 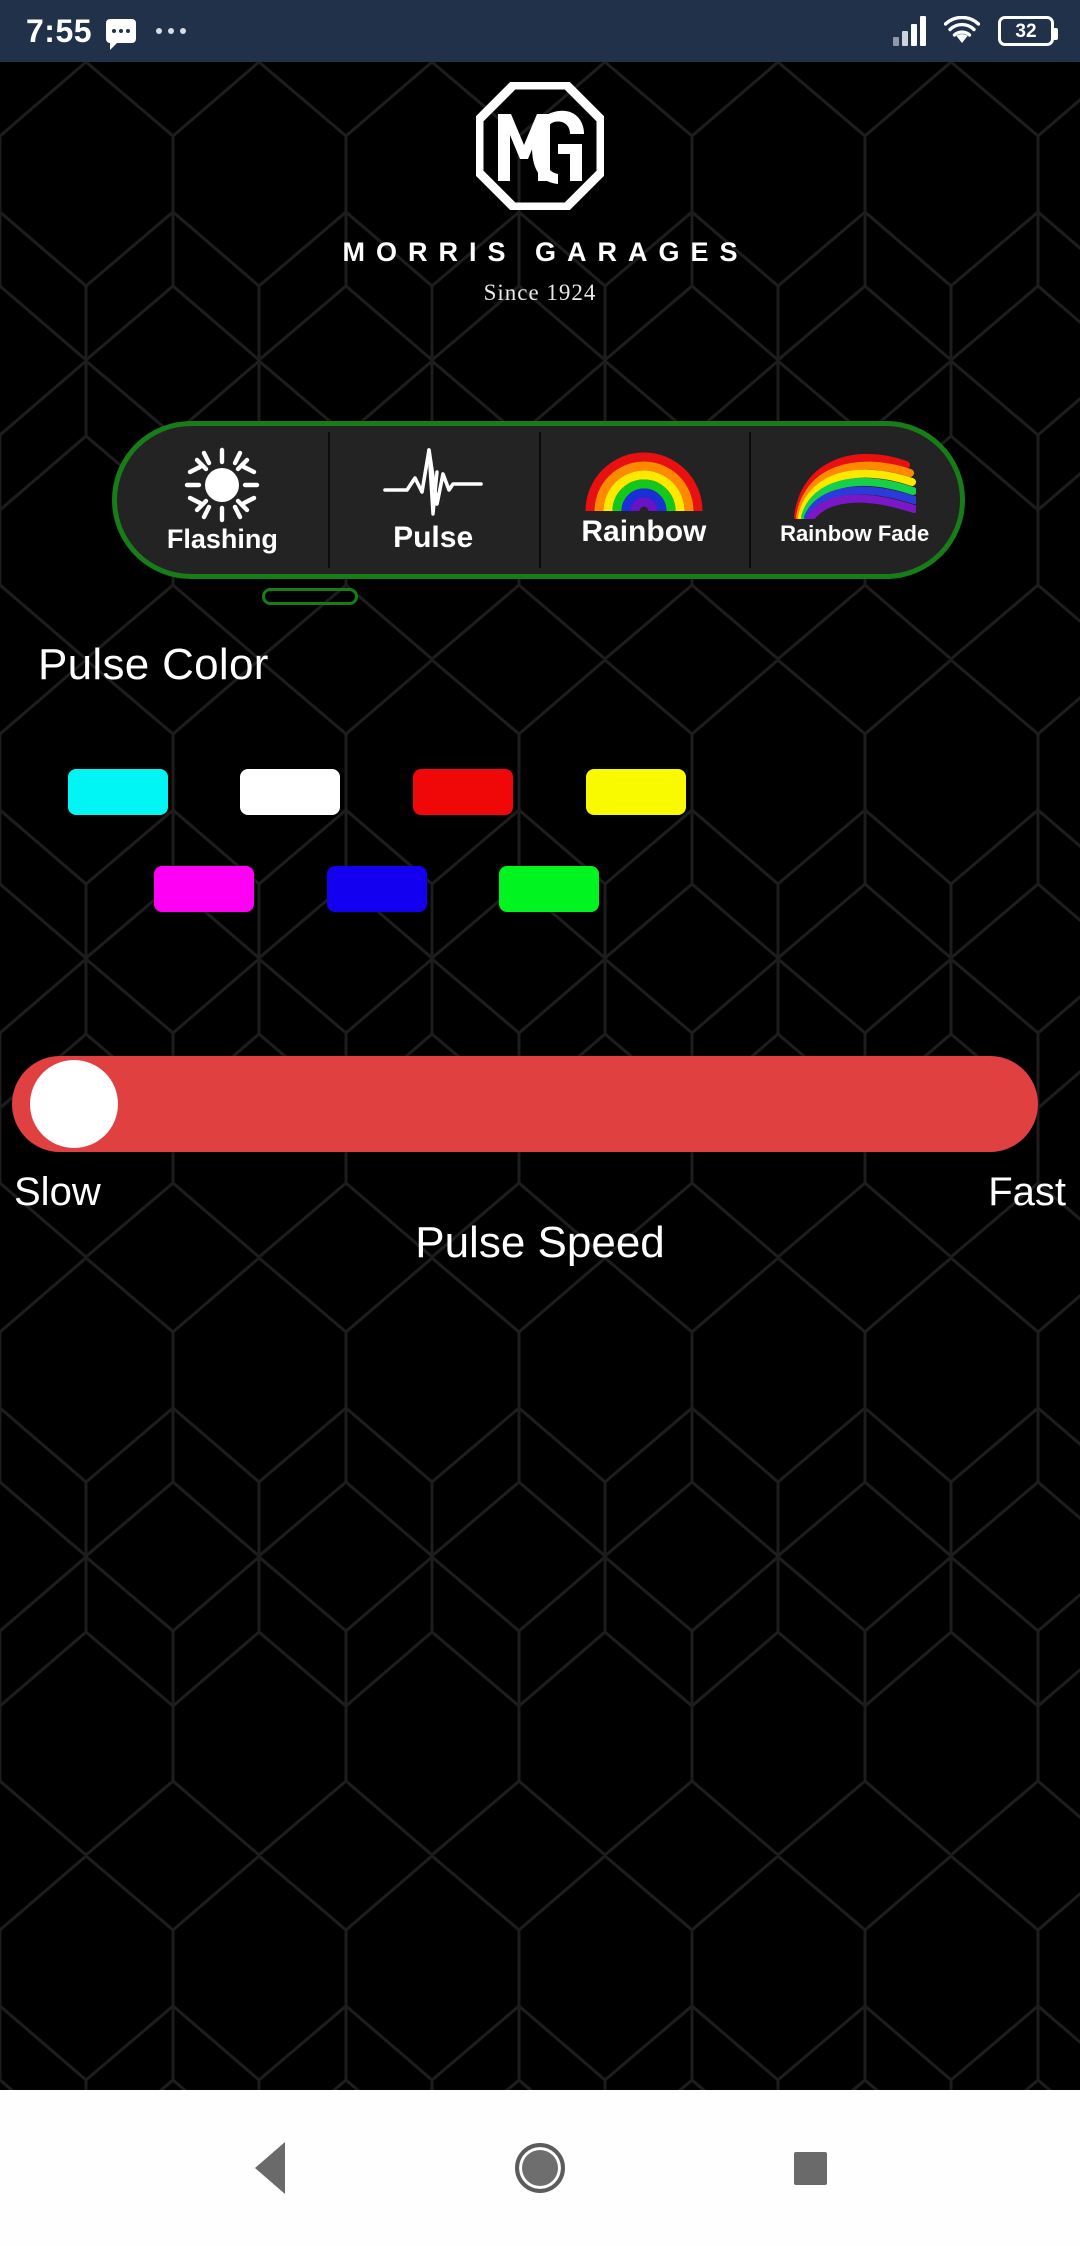 I want to click on mode-scroll-indicator, so click(x=310, y=596).